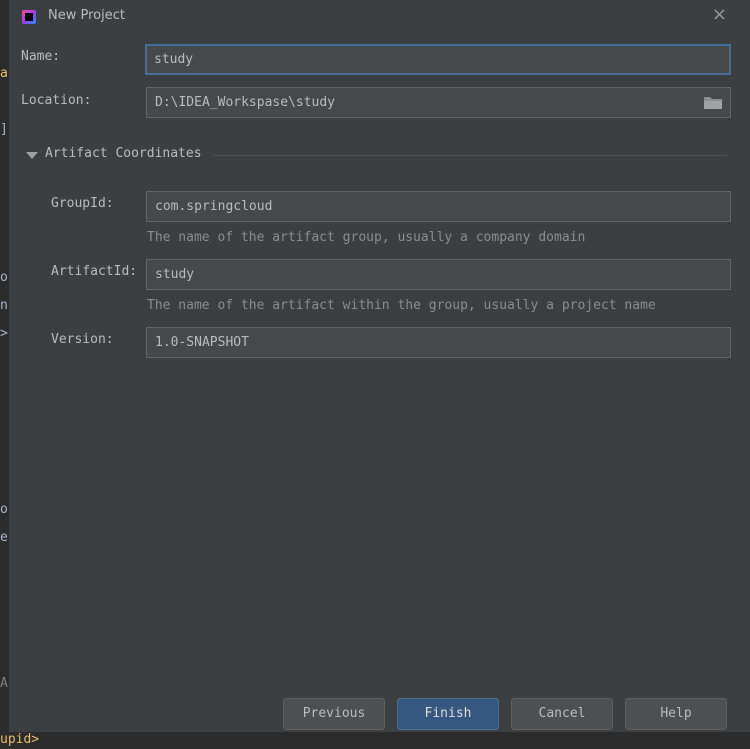  Describe the element at coordinates (82, 339) in the screenshot. I see `version-label: Version:` at that location.